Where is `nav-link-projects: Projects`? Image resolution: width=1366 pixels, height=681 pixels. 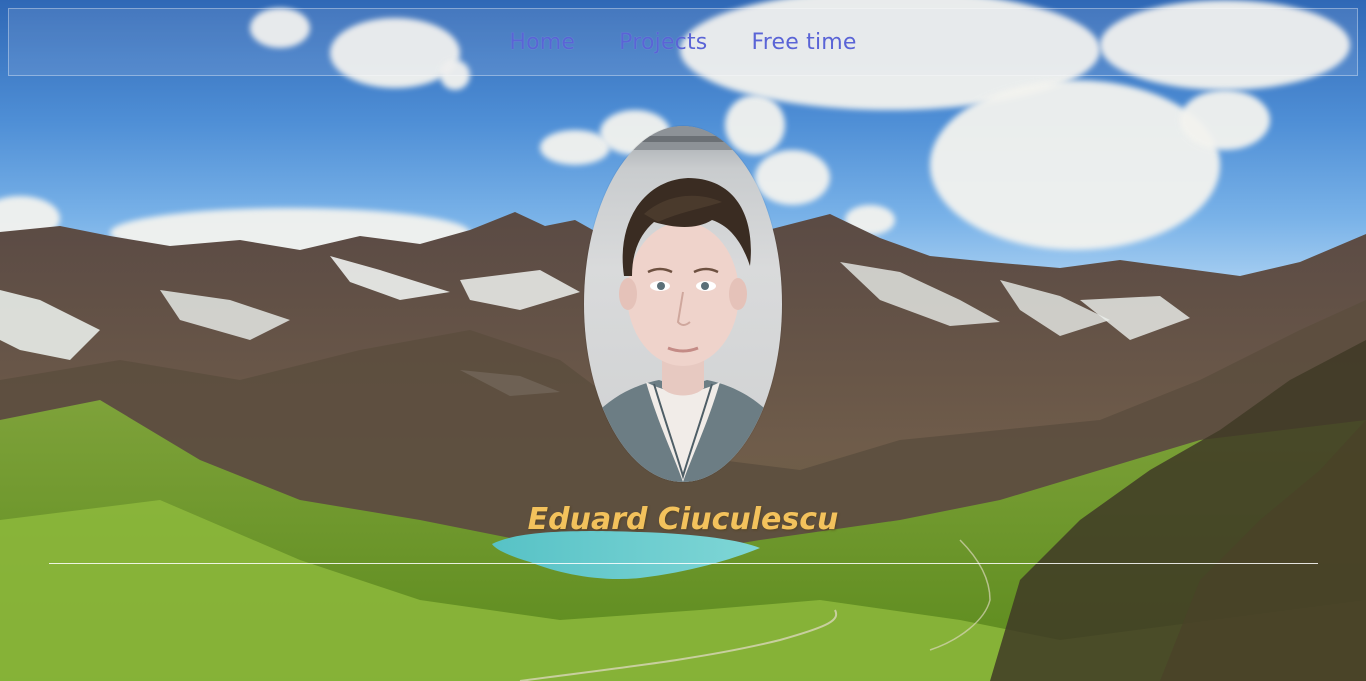
nav-link-projects: Projects is located at coordinates (663, 42).